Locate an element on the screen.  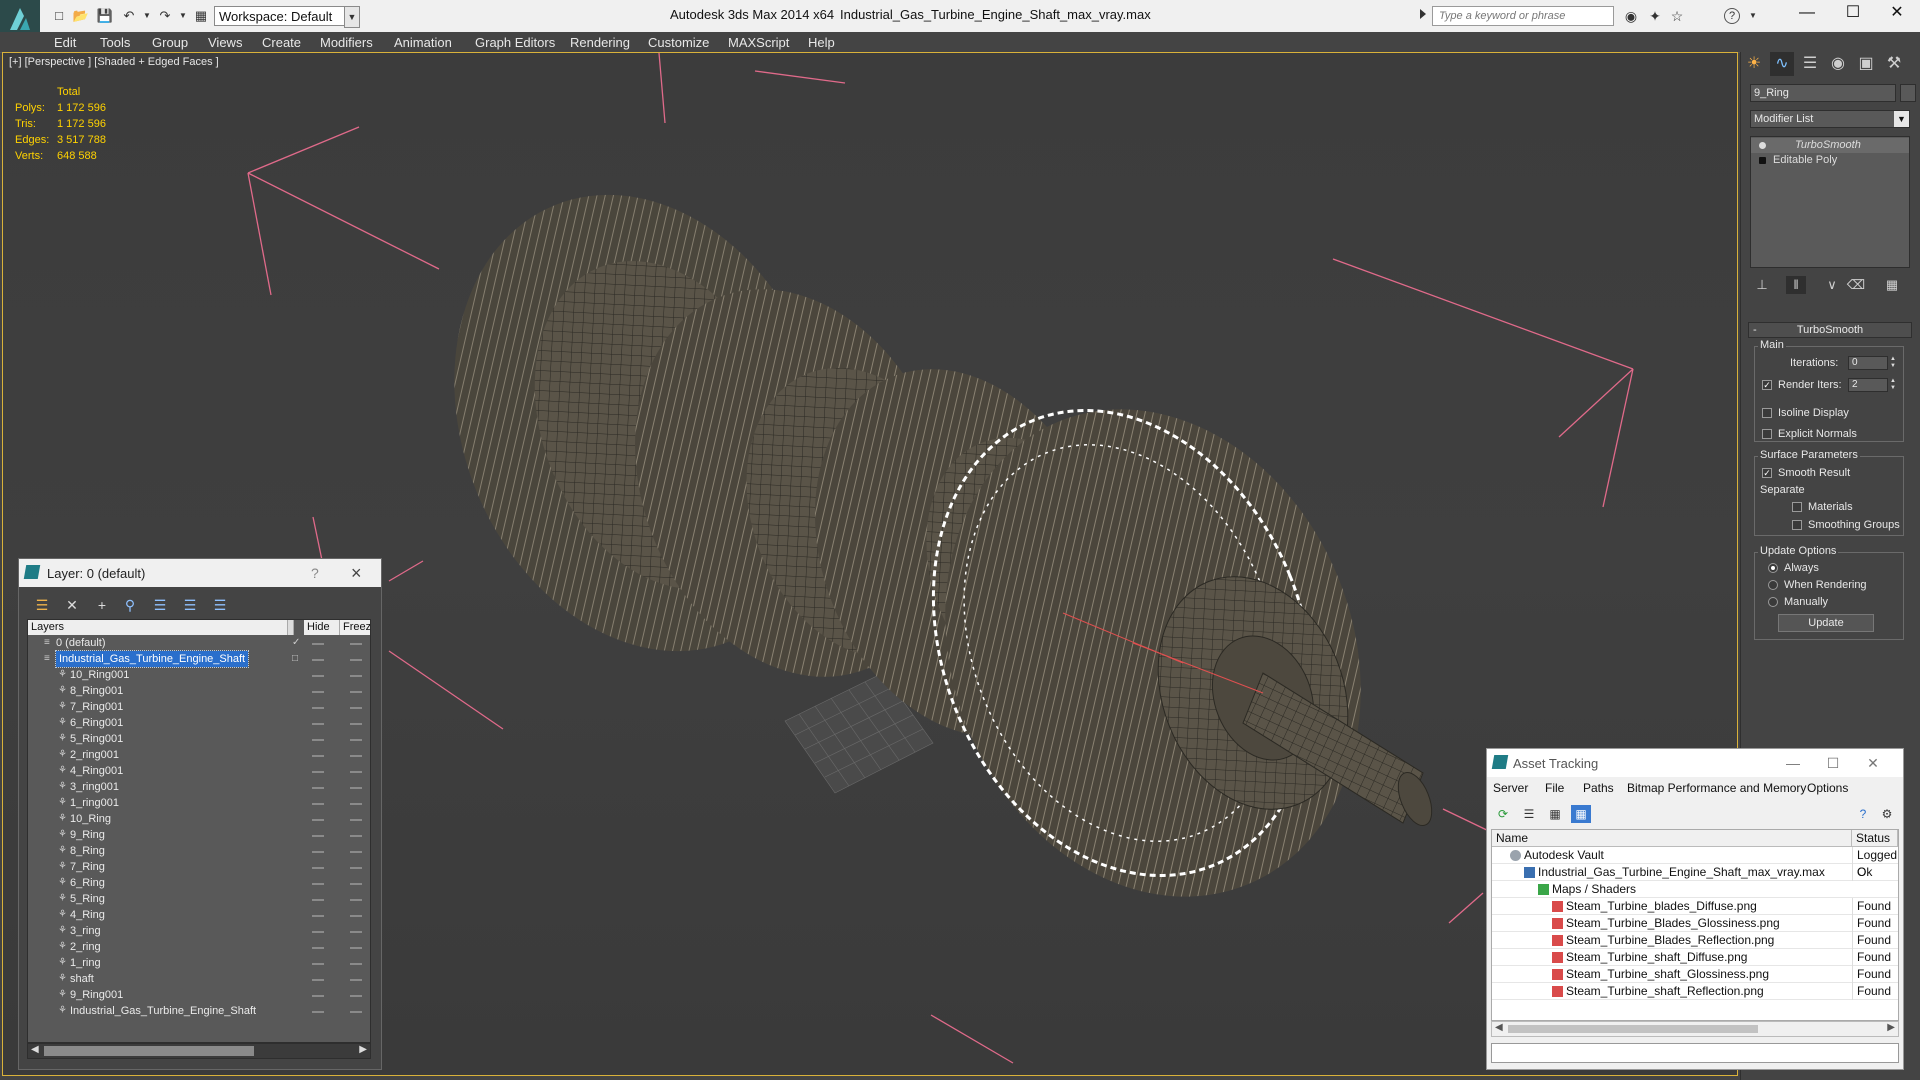
menu-rendering: Rendering is located at coordinates (600, 42).